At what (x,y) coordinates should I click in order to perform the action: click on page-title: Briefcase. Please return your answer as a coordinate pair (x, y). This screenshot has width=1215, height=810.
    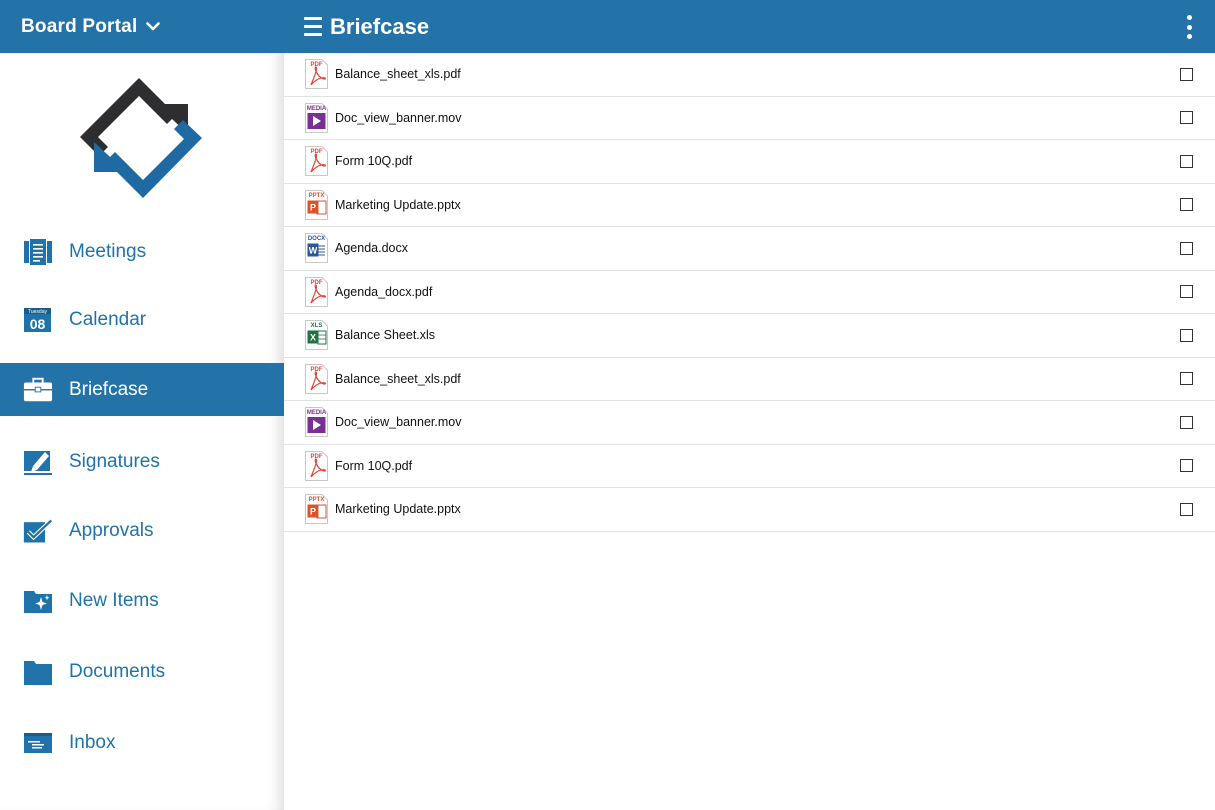
    Looking at the image, I should click on (380, 26).